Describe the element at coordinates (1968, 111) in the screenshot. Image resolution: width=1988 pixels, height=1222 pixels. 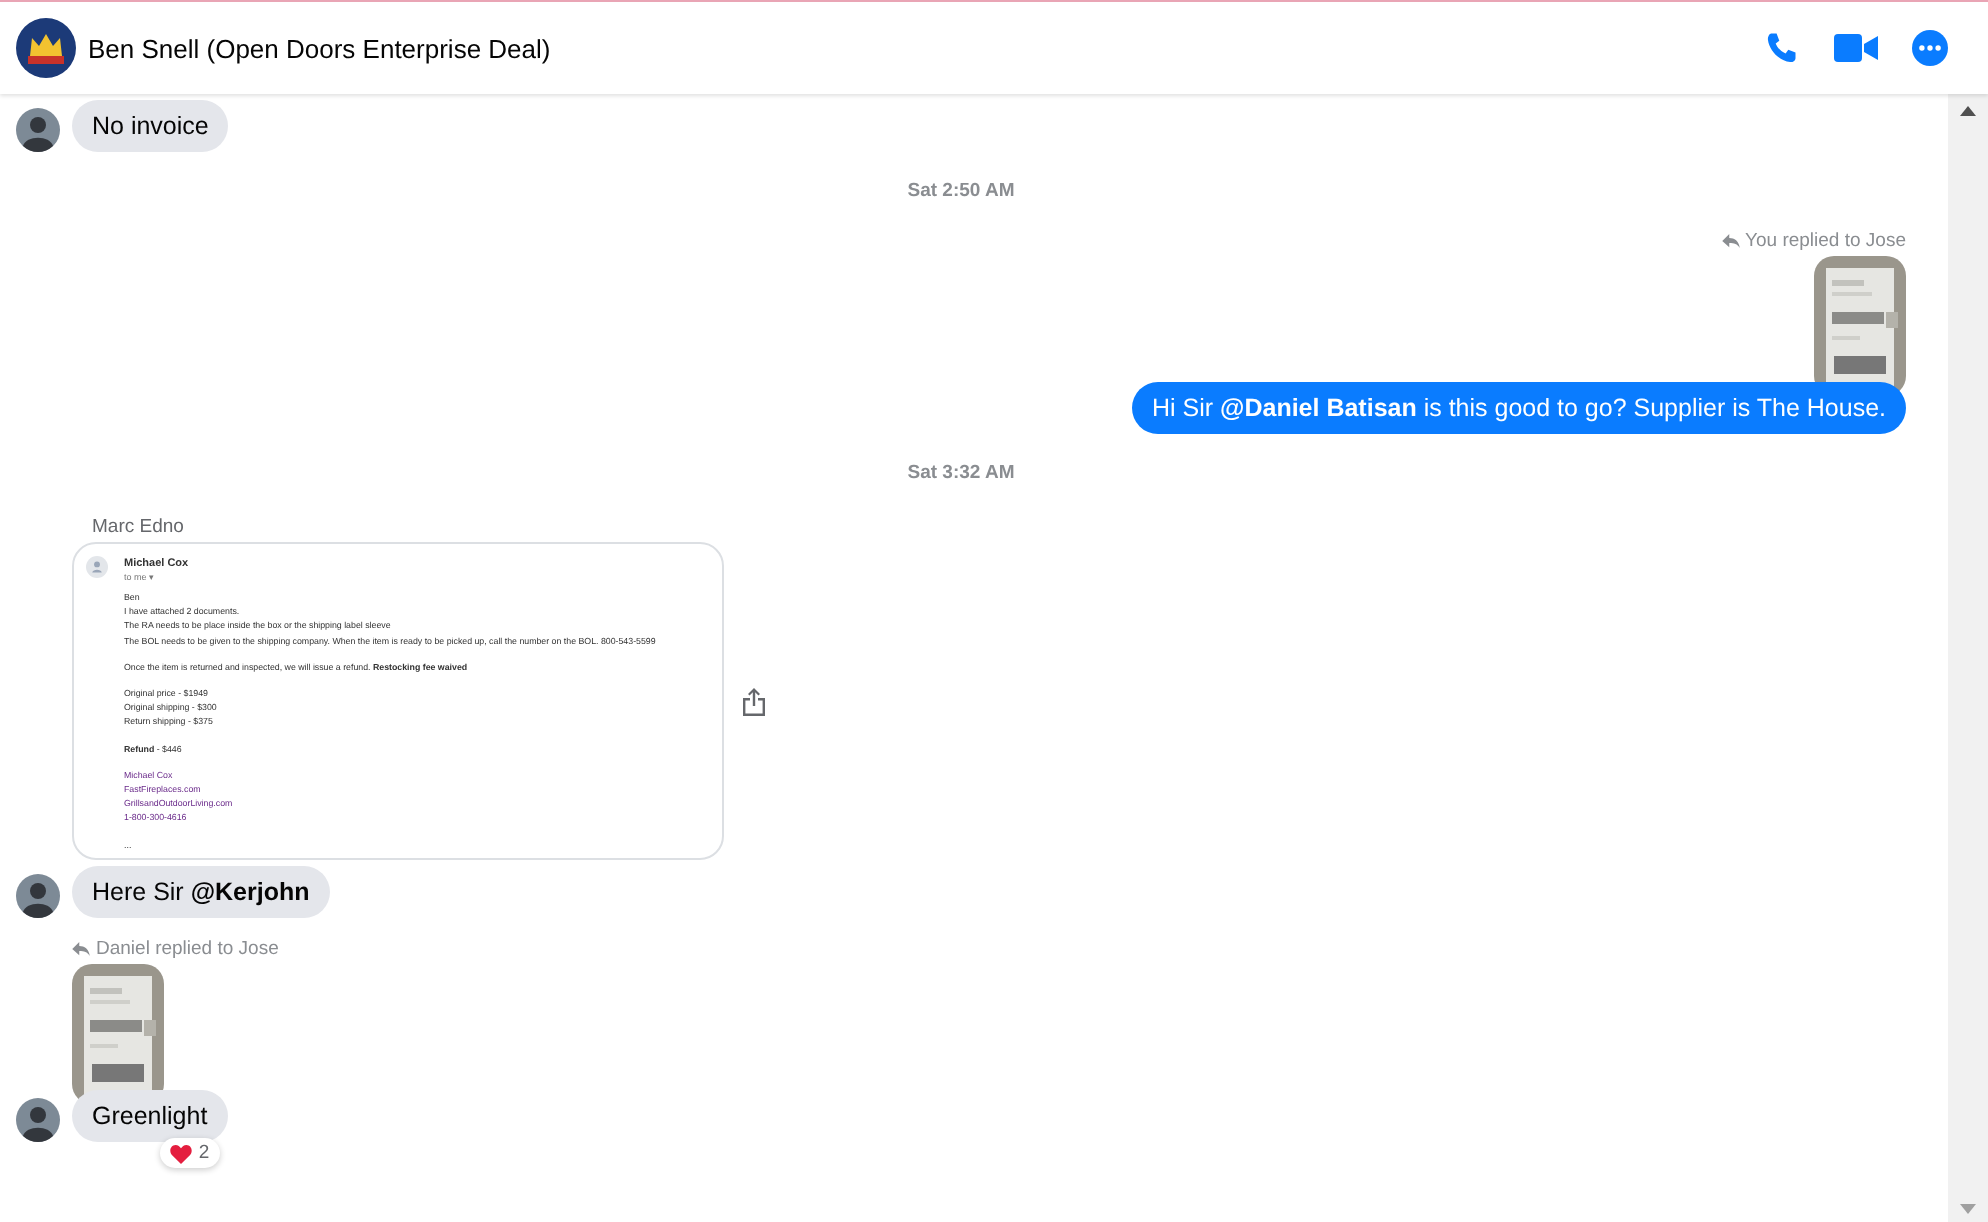
I see `scroll-up-icon` at that location.